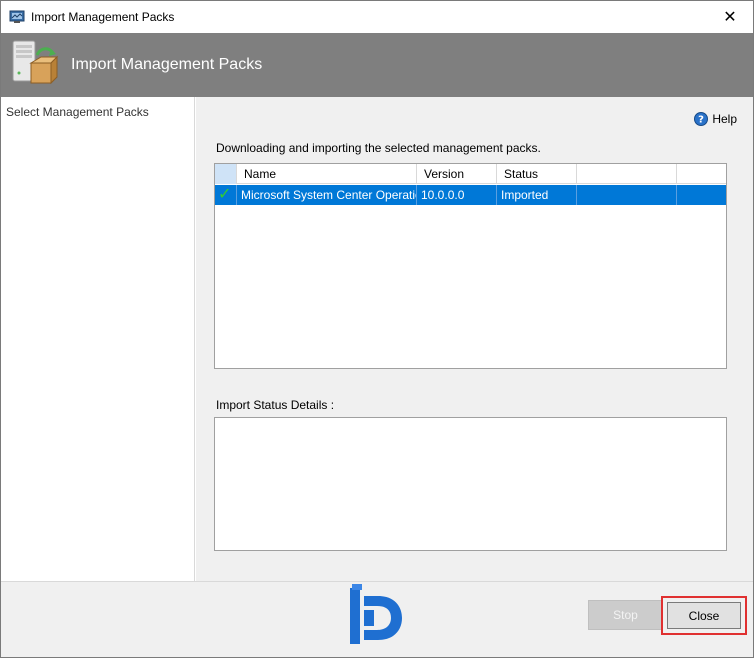 The image size is (754, 658). I want to click on prajwal-desai-logo, so click(376, 614).